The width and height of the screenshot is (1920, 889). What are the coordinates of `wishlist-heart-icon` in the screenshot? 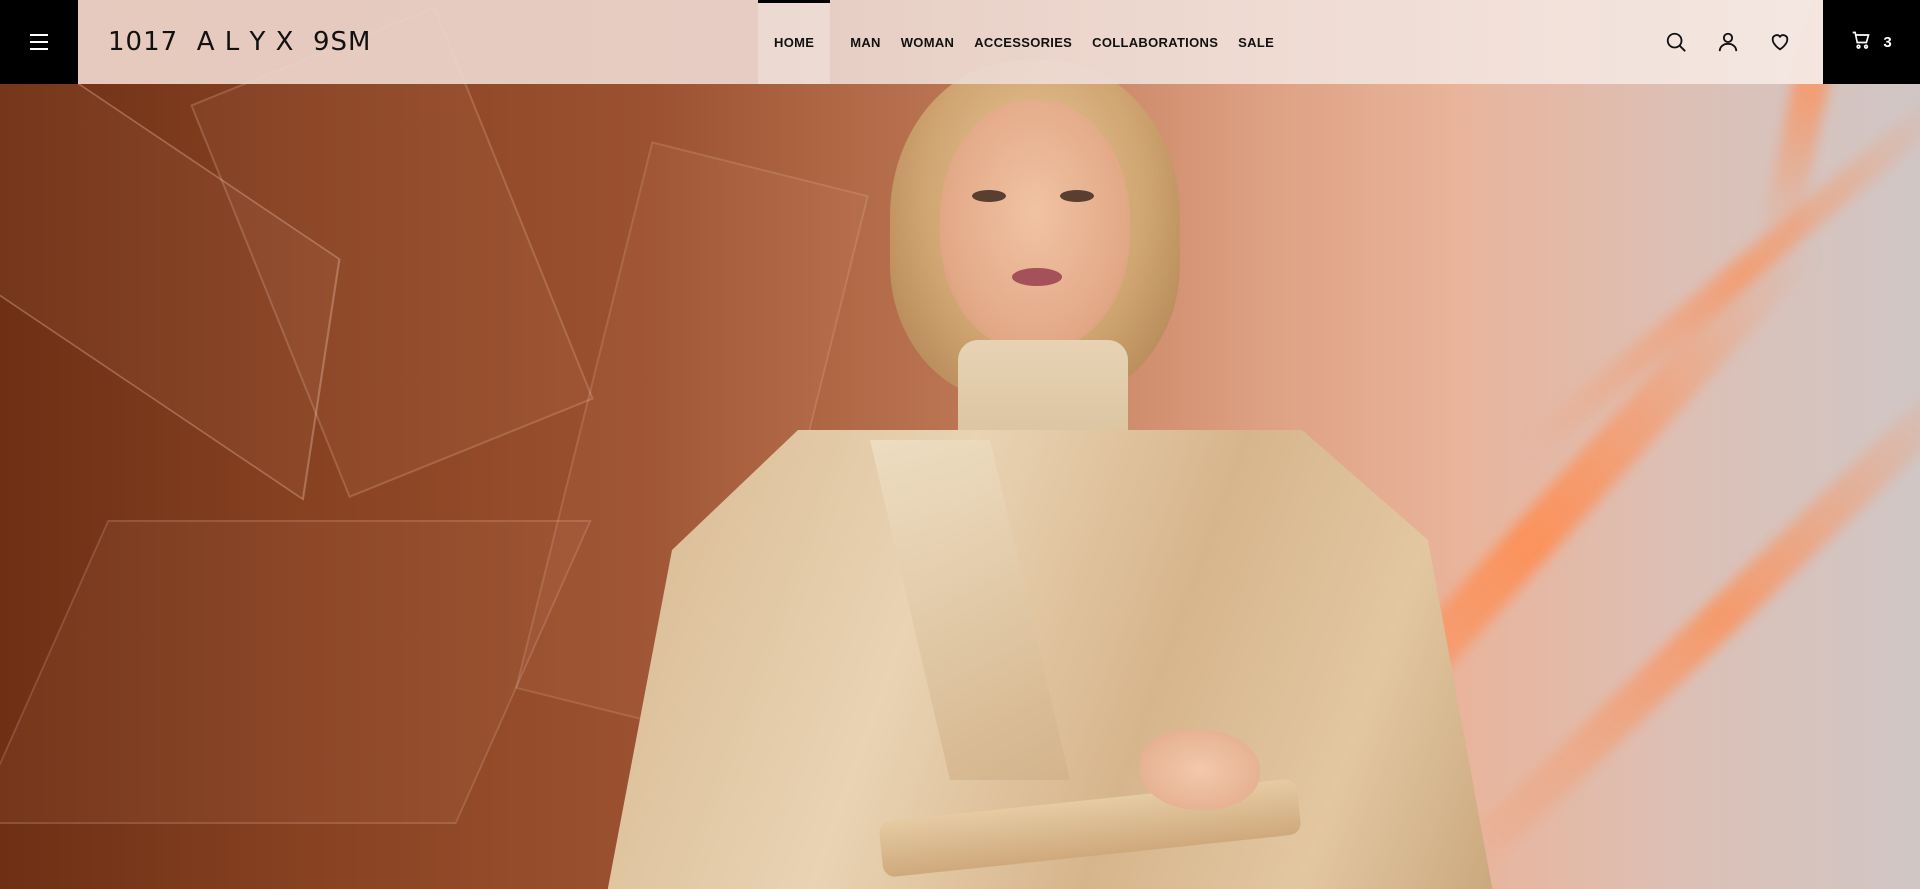 It's located at (1780, 42).